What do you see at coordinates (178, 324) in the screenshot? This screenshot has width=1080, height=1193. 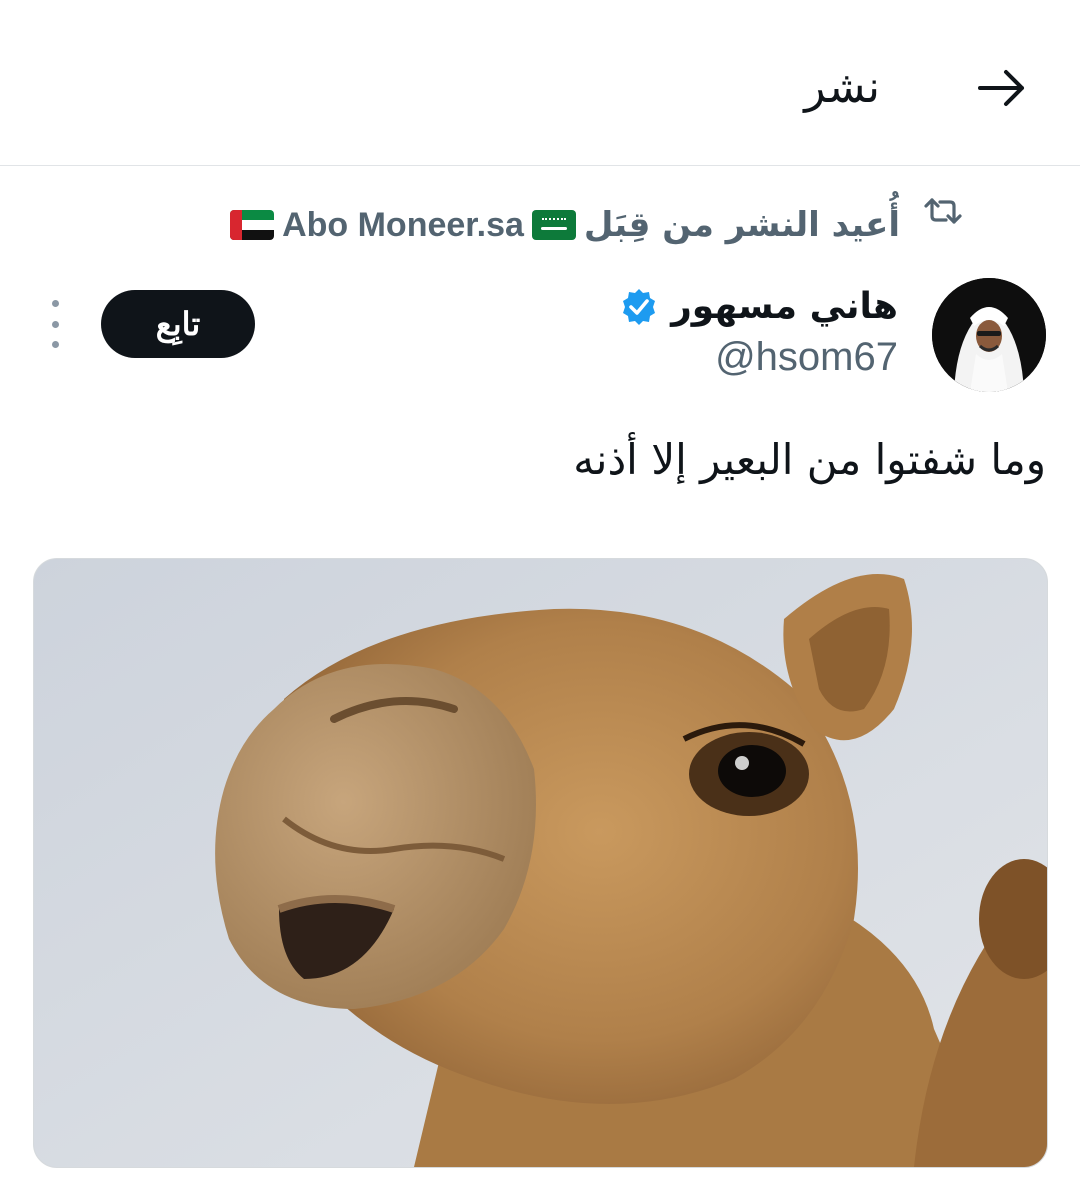 I see `follow-button: تابِع` at bounding box center [178, 324].